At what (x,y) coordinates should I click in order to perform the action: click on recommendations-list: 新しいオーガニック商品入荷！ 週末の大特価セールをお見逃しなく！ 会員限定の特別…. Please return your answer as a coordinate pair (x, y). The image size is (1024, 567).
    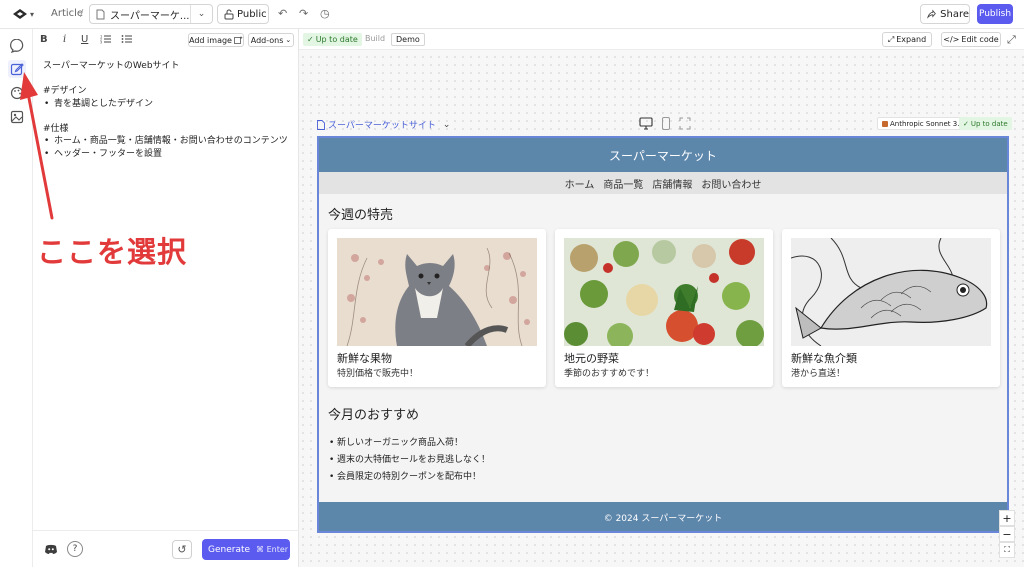
    Looking at the image, I should click on (409, 460).